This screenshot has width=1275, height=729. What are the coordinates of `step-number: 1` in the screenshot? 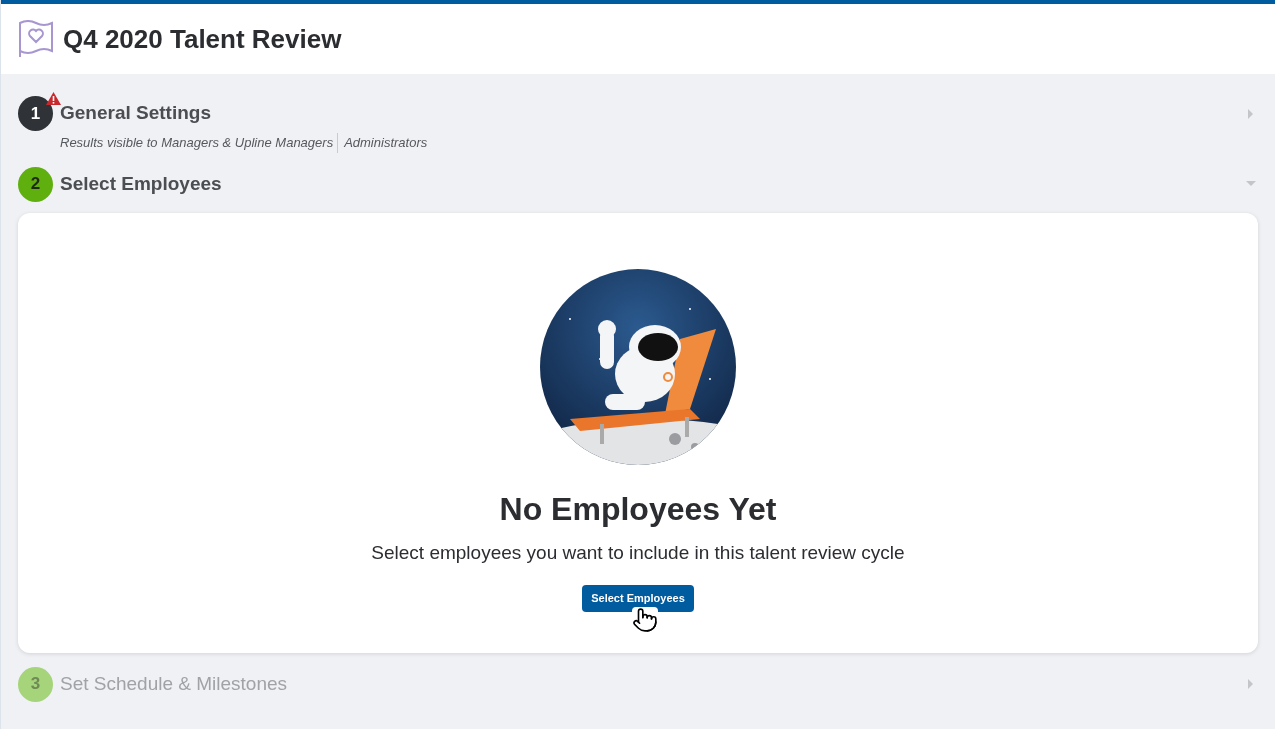 It's located at (35, 113).